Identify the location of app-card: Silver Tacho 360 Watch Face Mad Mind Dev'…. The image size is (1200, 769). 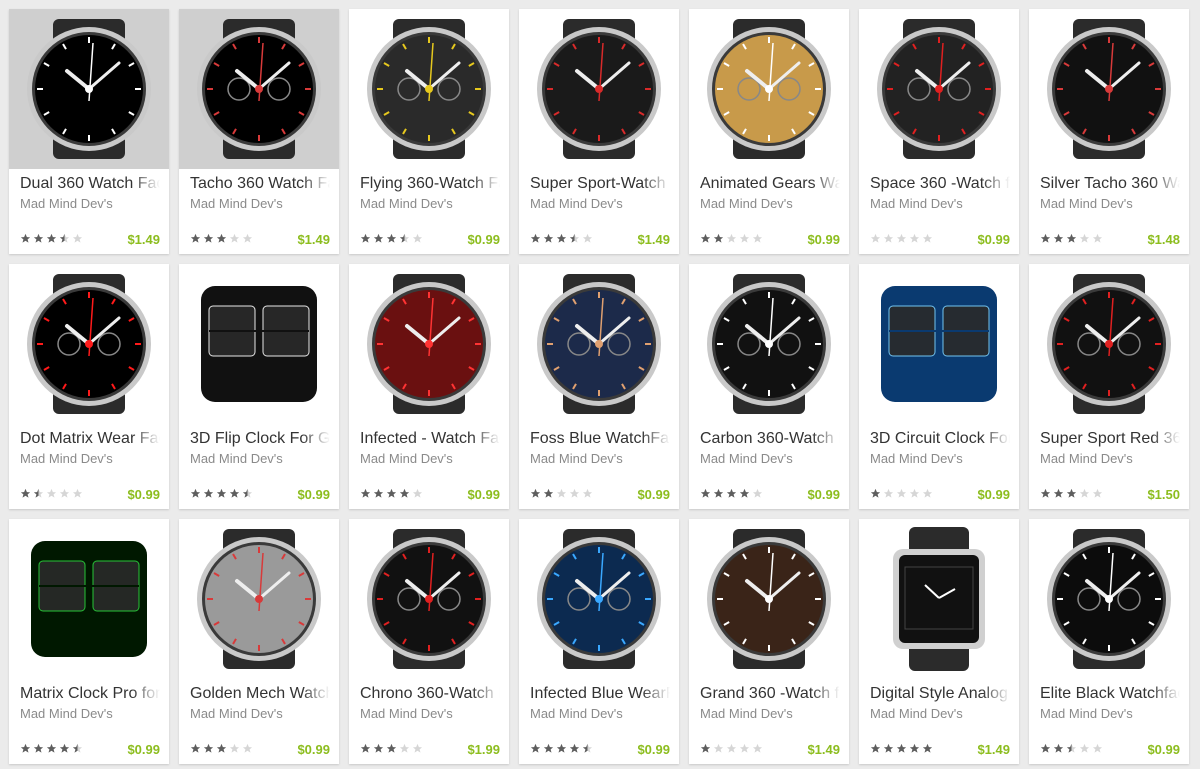
(1109, 131).